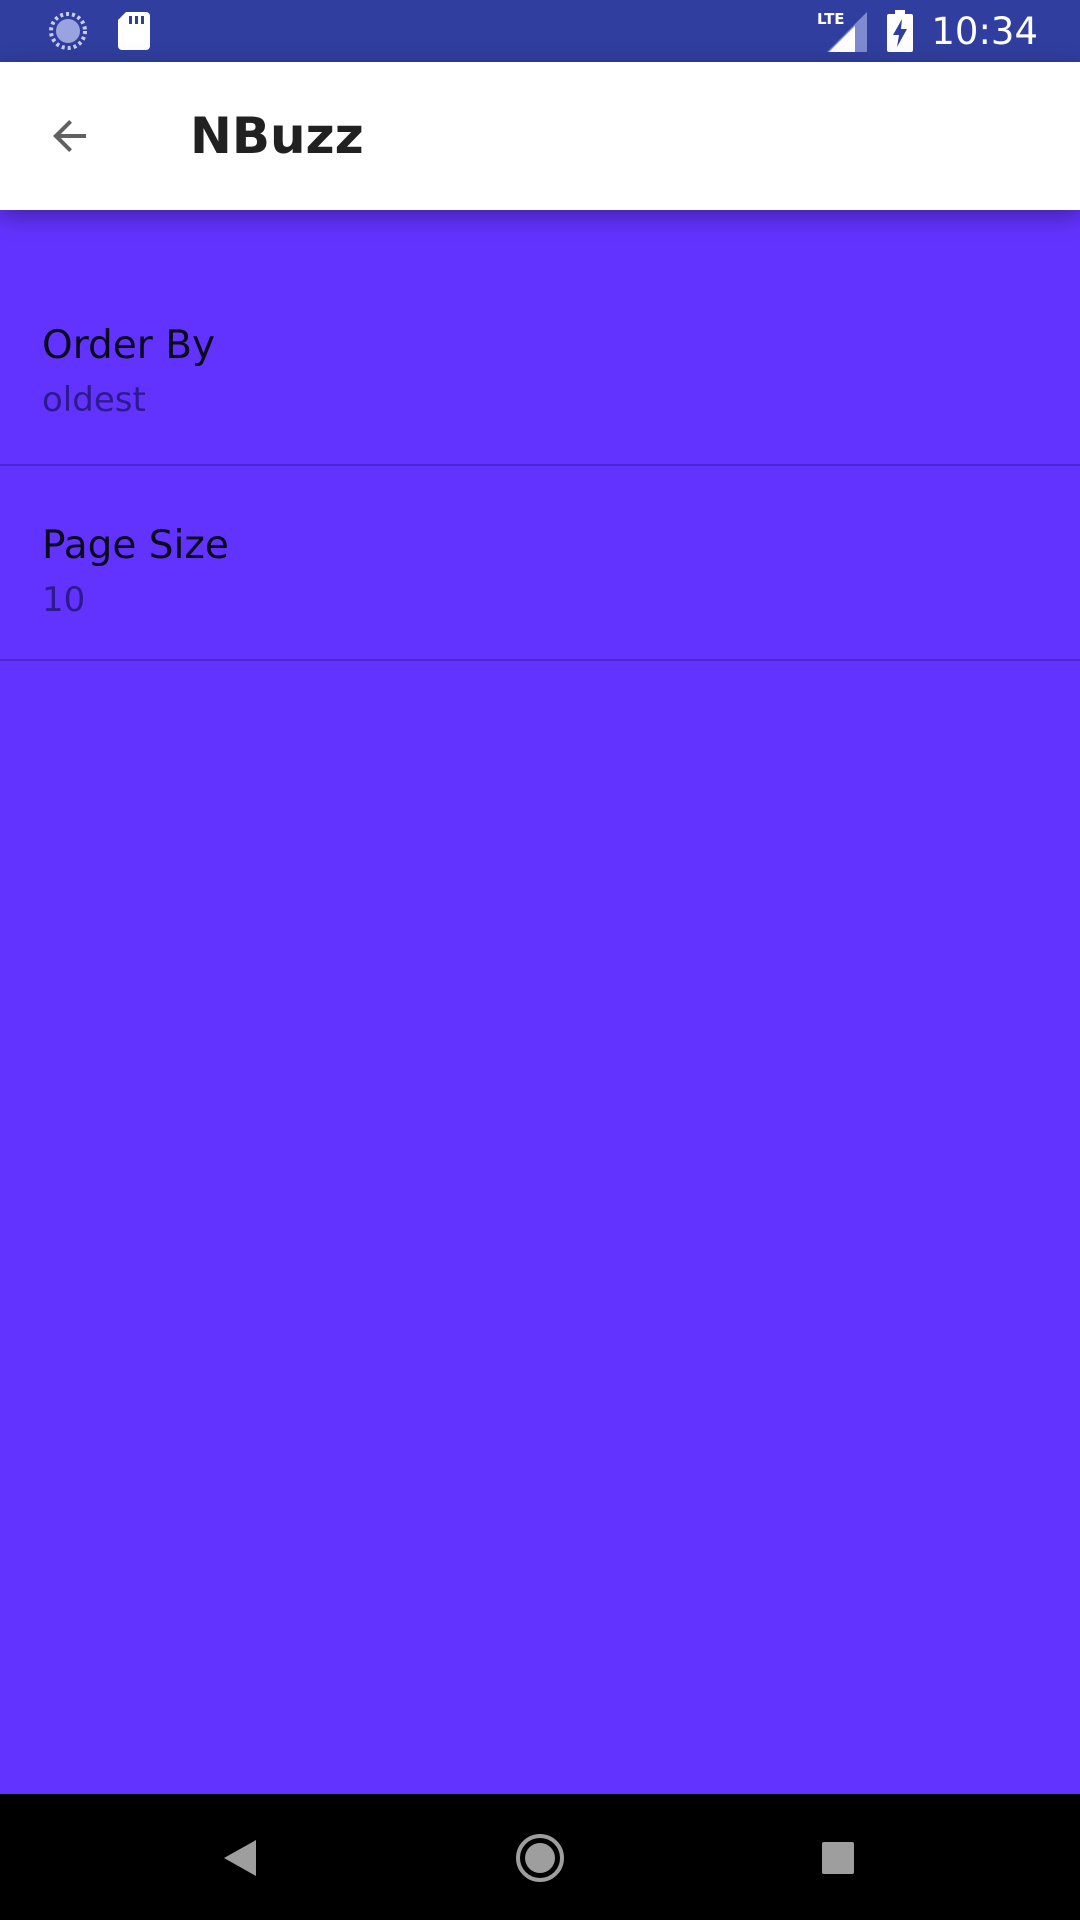 The height and width of the screenshot is (1920, 1080). I want to click on status-bar-left-icons, so click(99, 31).